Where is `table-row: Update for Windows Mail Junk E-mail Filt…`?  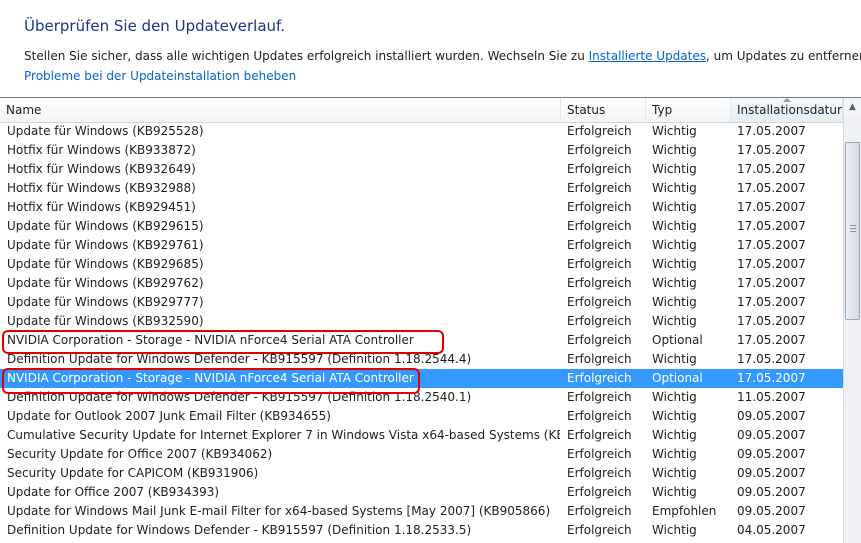 table-row: Update for Windows Mail Junk E-mail Filt… is located at coordinates (421, 511).